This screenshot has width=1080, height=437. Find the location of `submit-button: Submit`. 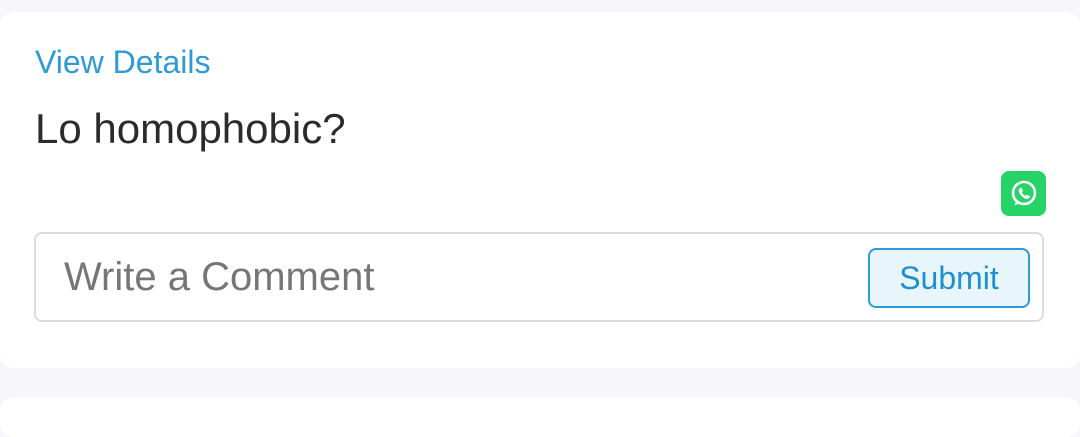

submit-button: Submit is located at coordinates (949, 278).